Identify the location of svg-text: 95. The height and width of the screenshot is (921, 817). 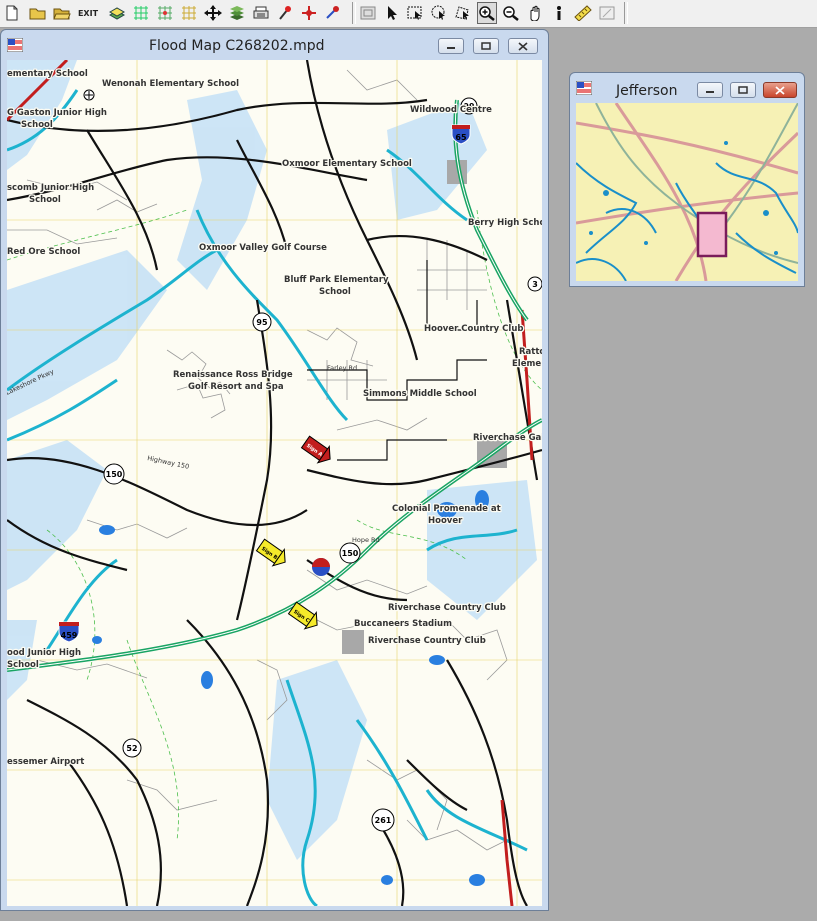
(262, 322).